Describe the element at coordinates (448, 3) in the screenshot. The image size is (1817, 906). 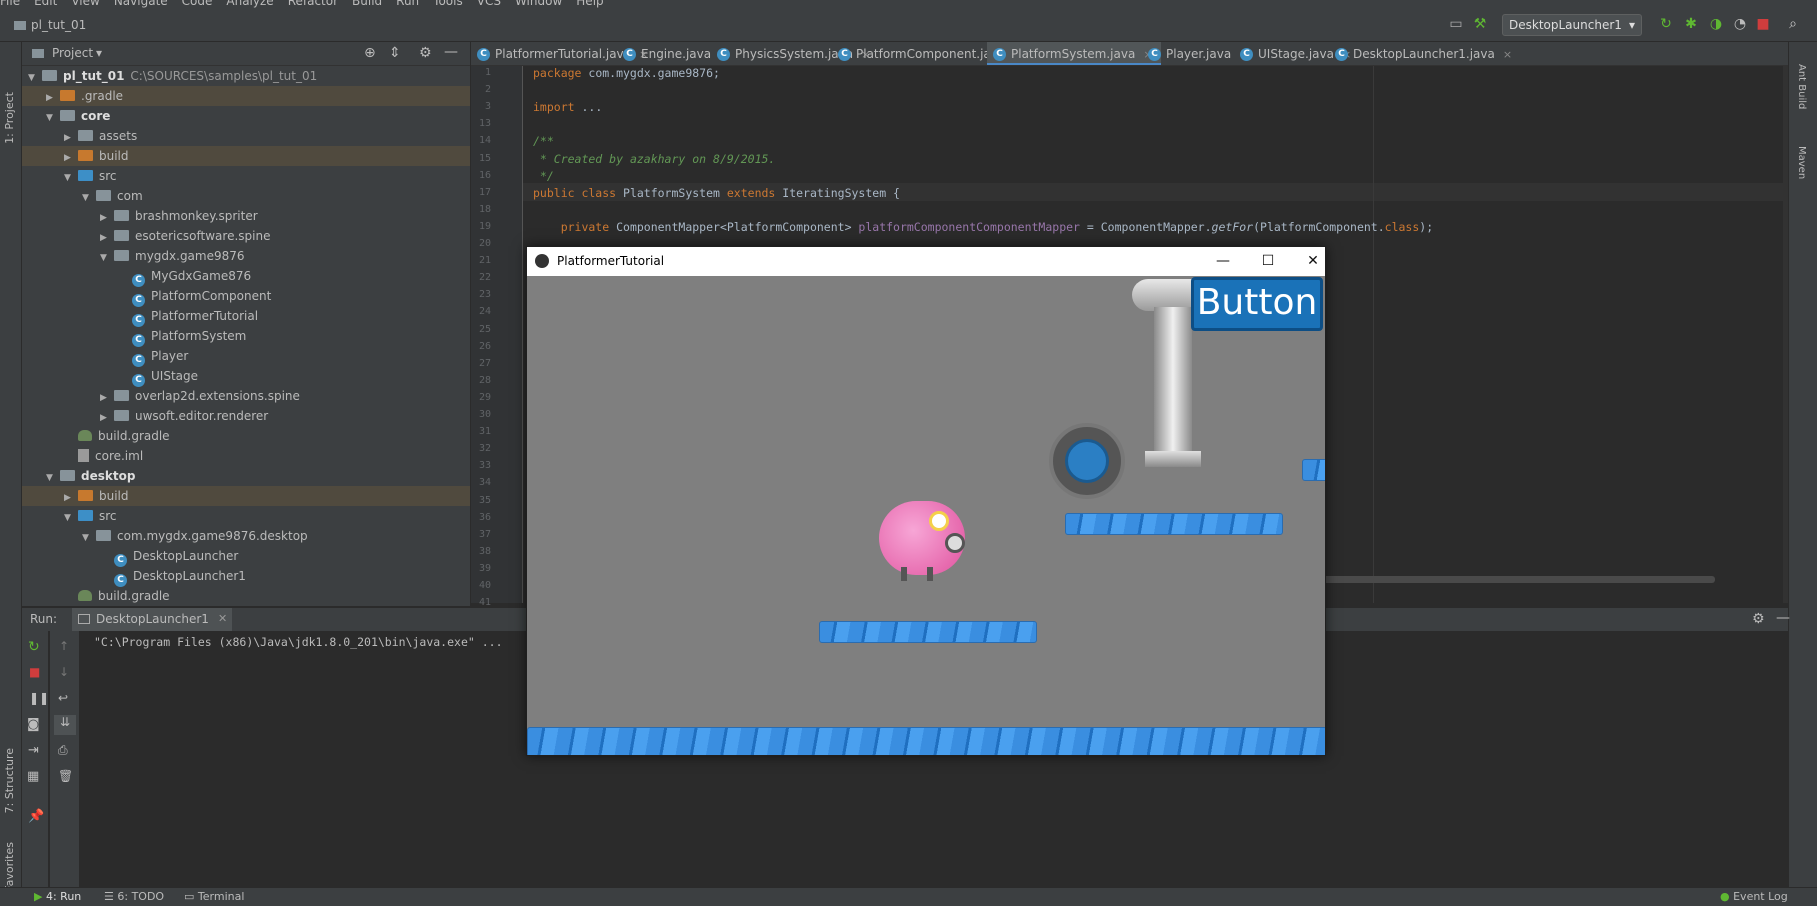
I see `menu-item-tools: Tools` at that location.